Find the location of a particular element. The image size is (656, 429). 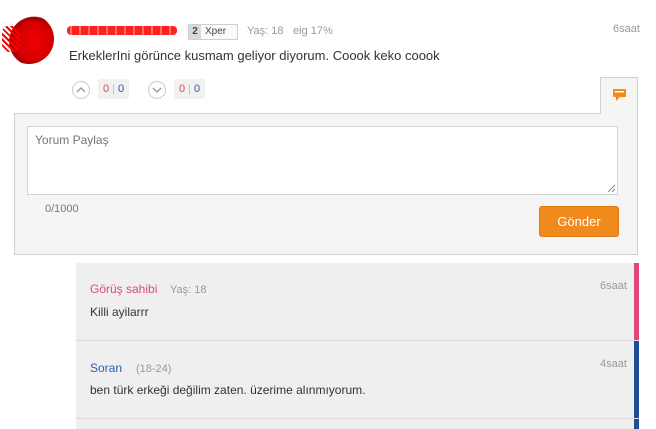

reply-author-meta: Yaş: 18 is located at coordinates (188, 290).